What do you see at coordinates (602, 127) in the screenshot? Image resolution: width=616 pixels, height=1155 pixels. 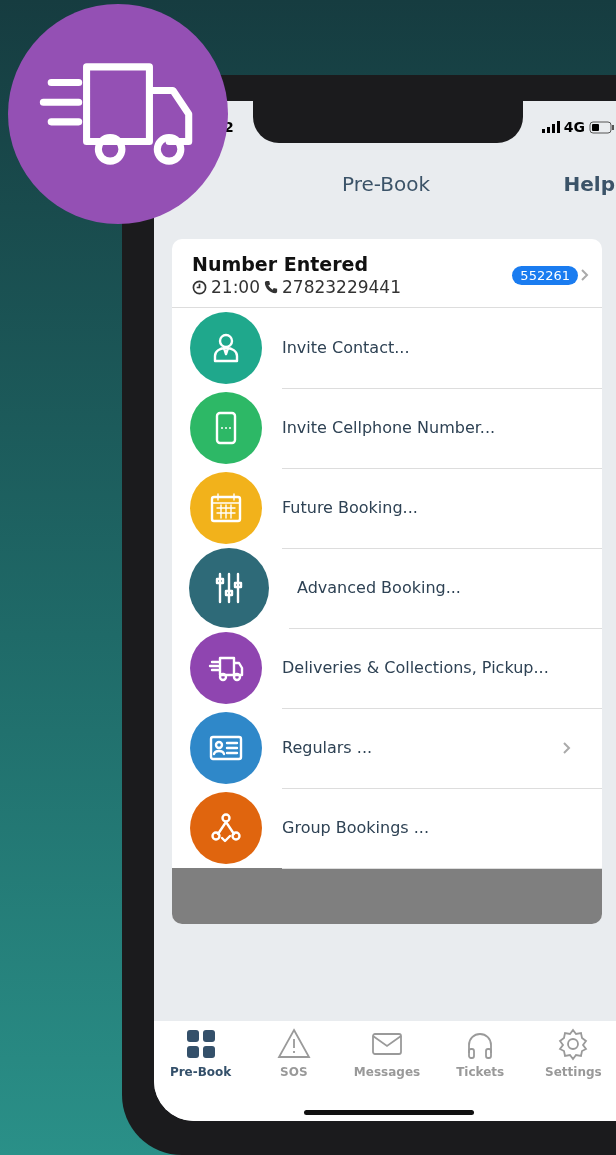 I see `battery-icon` at bounding box center [602, 127].